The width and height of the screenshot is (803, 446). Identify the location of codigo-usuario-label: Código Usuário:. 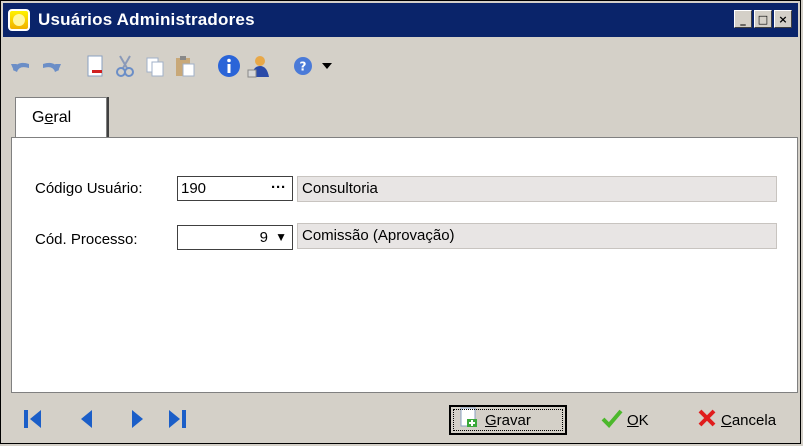
(89, 188).